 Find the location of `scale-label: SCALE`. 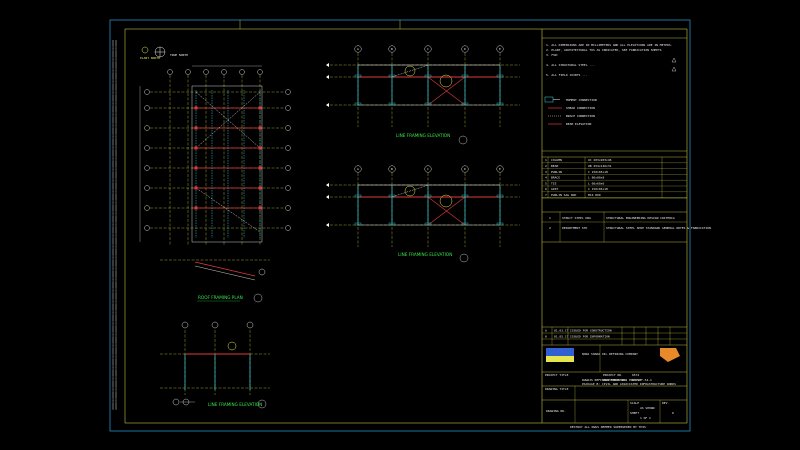

scale-label: SCALE is located at coordinates (634, 403).